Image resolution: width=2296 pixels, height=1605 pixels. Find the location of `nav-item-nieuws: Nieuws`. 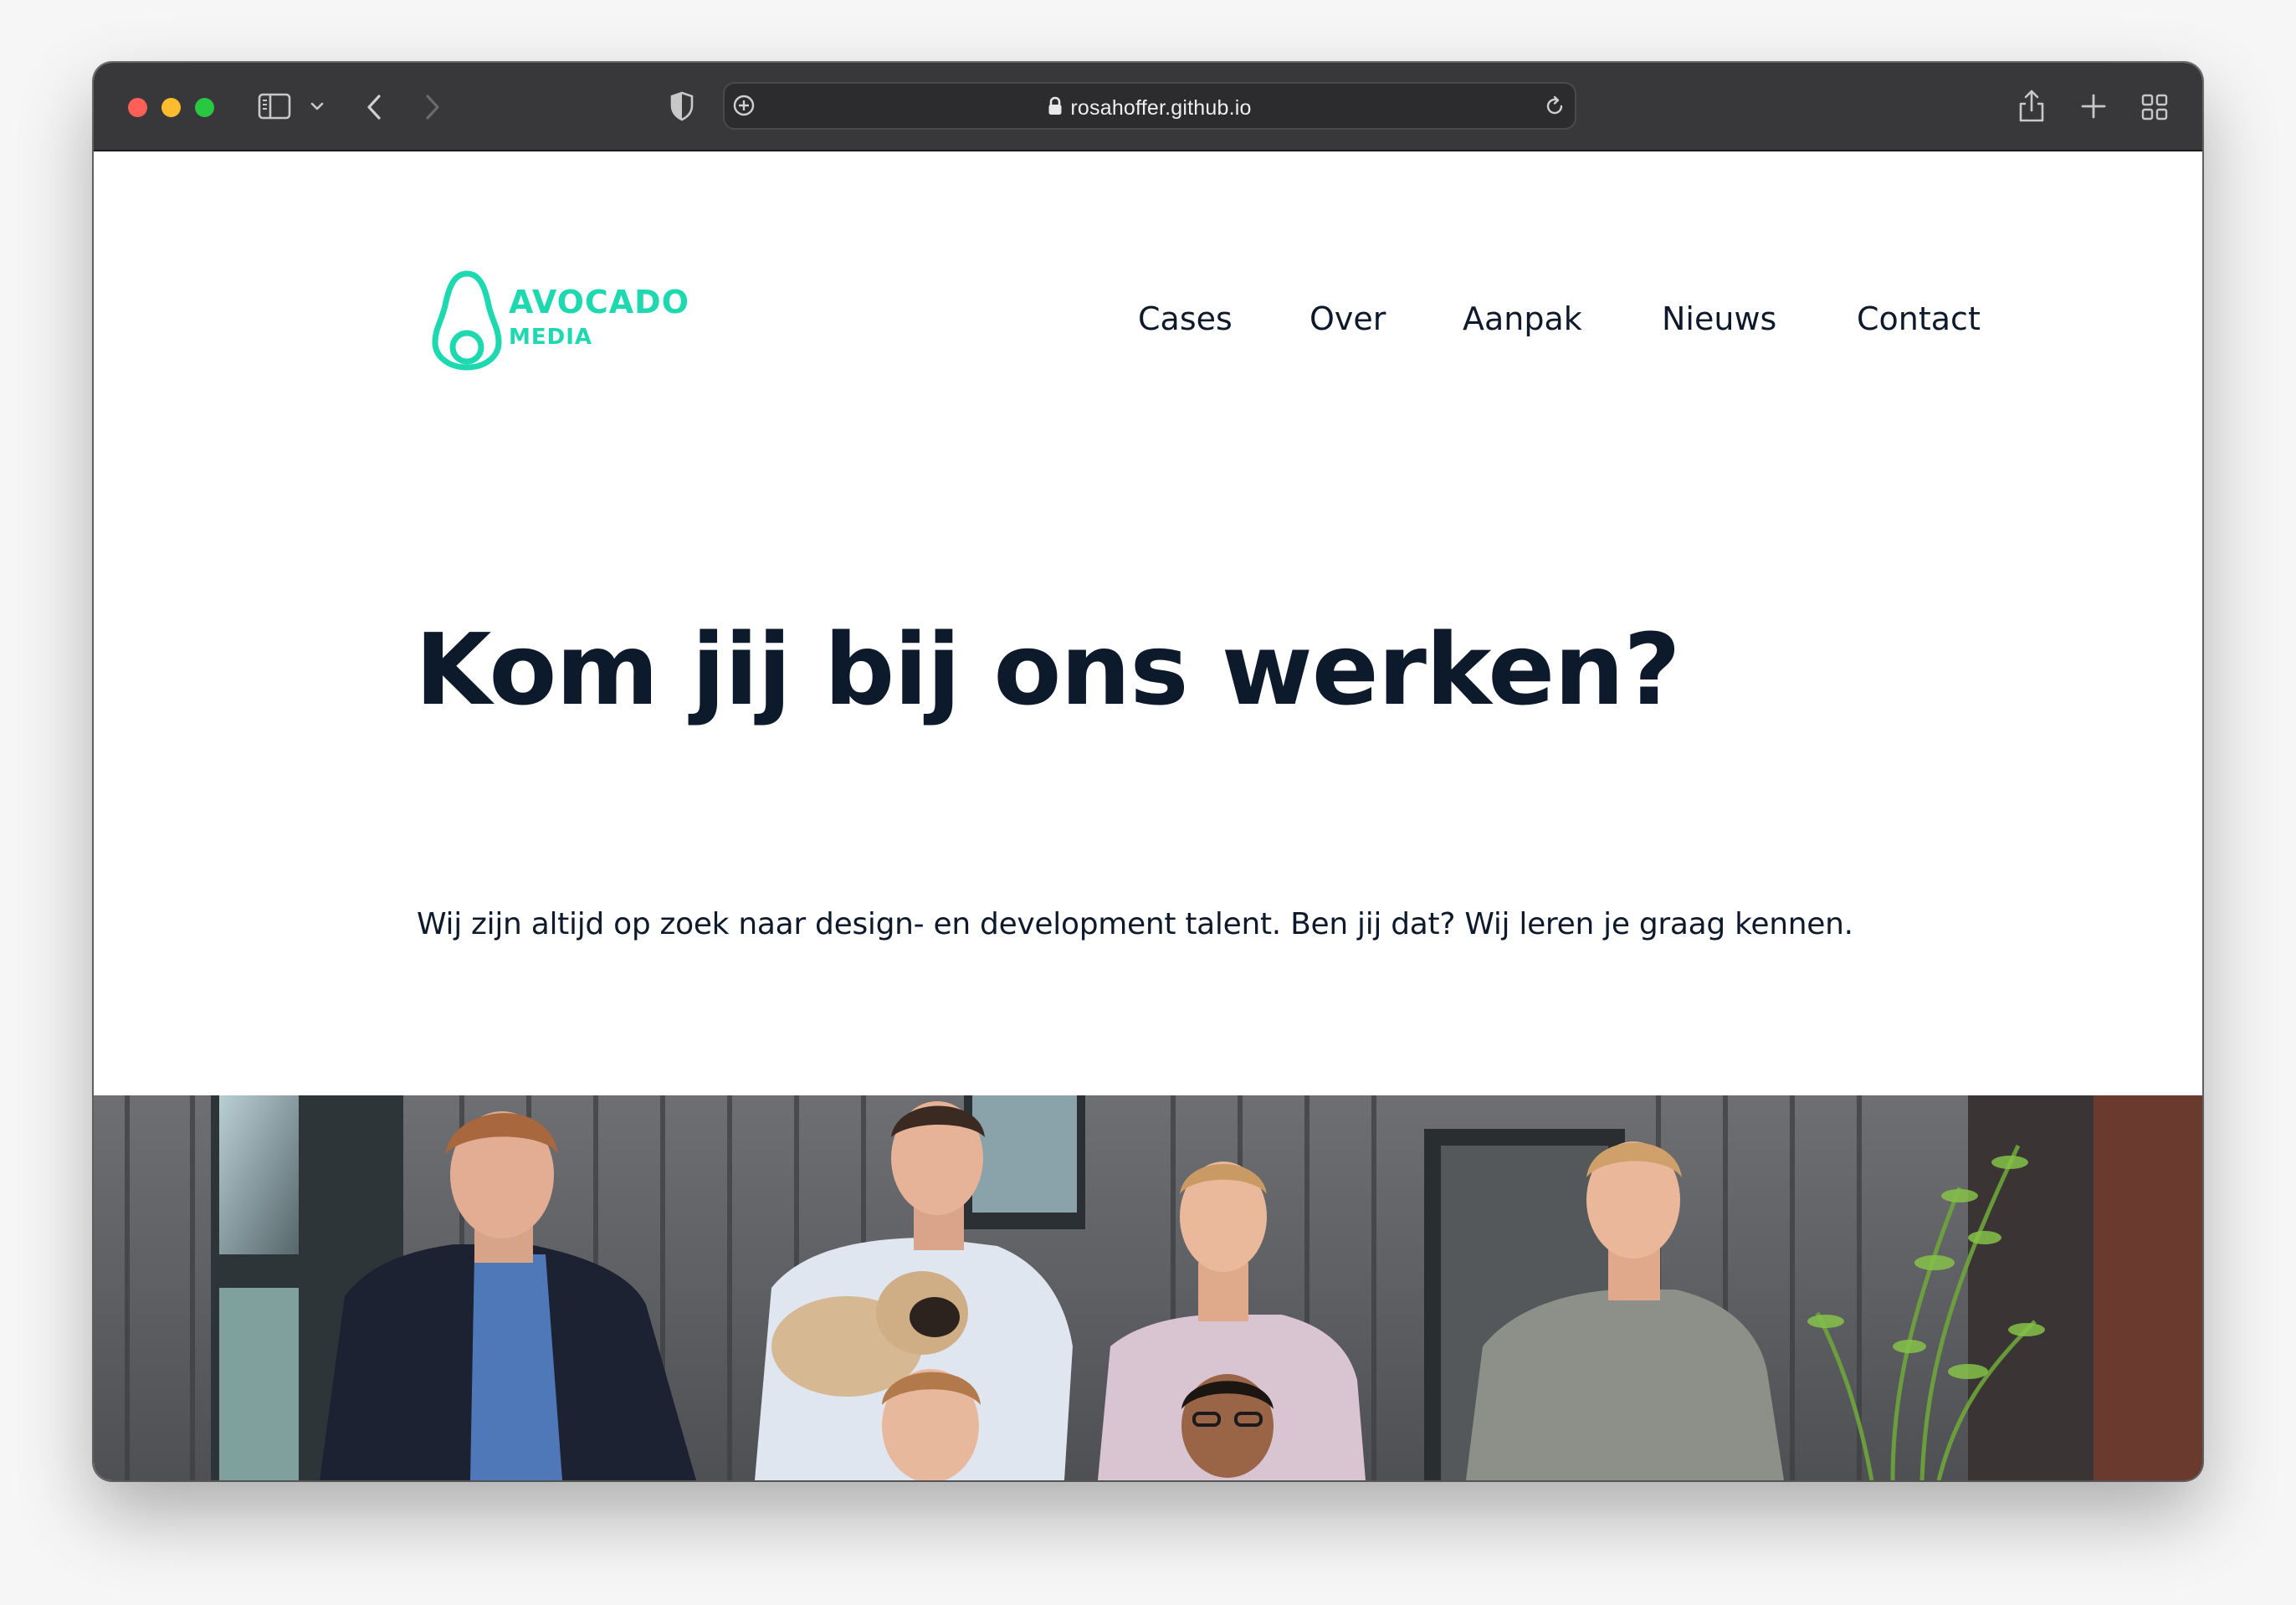

nav-item-nieuws: Nieuws is located at coordinates (1719, 318).